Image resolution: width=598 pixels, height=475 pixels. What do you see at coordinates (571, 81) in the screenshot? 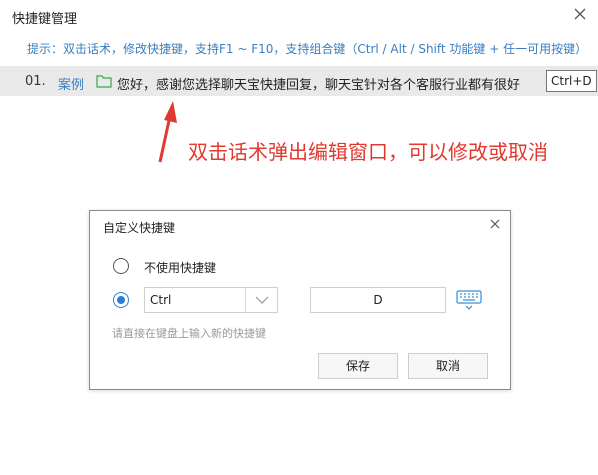
I see `shortcut-badge: Ctrl+D` at bounding box center [571, 81].